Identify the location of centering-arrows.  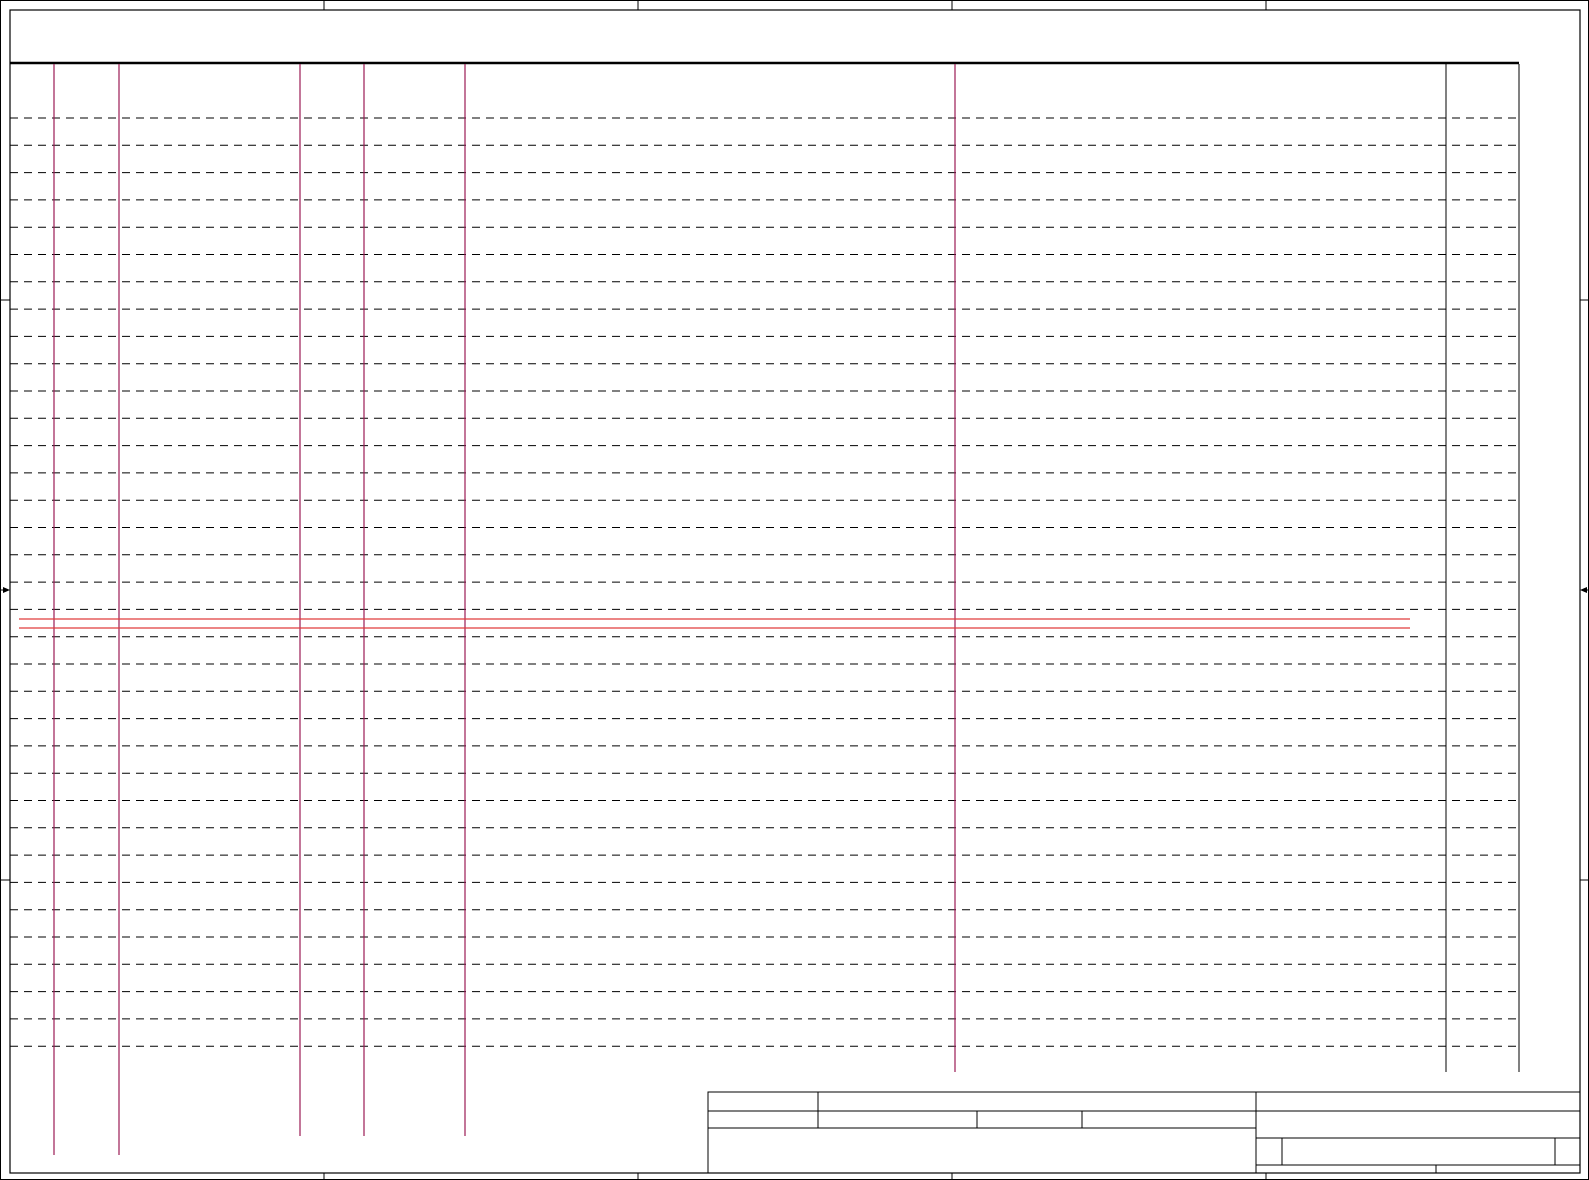
(794, 590).